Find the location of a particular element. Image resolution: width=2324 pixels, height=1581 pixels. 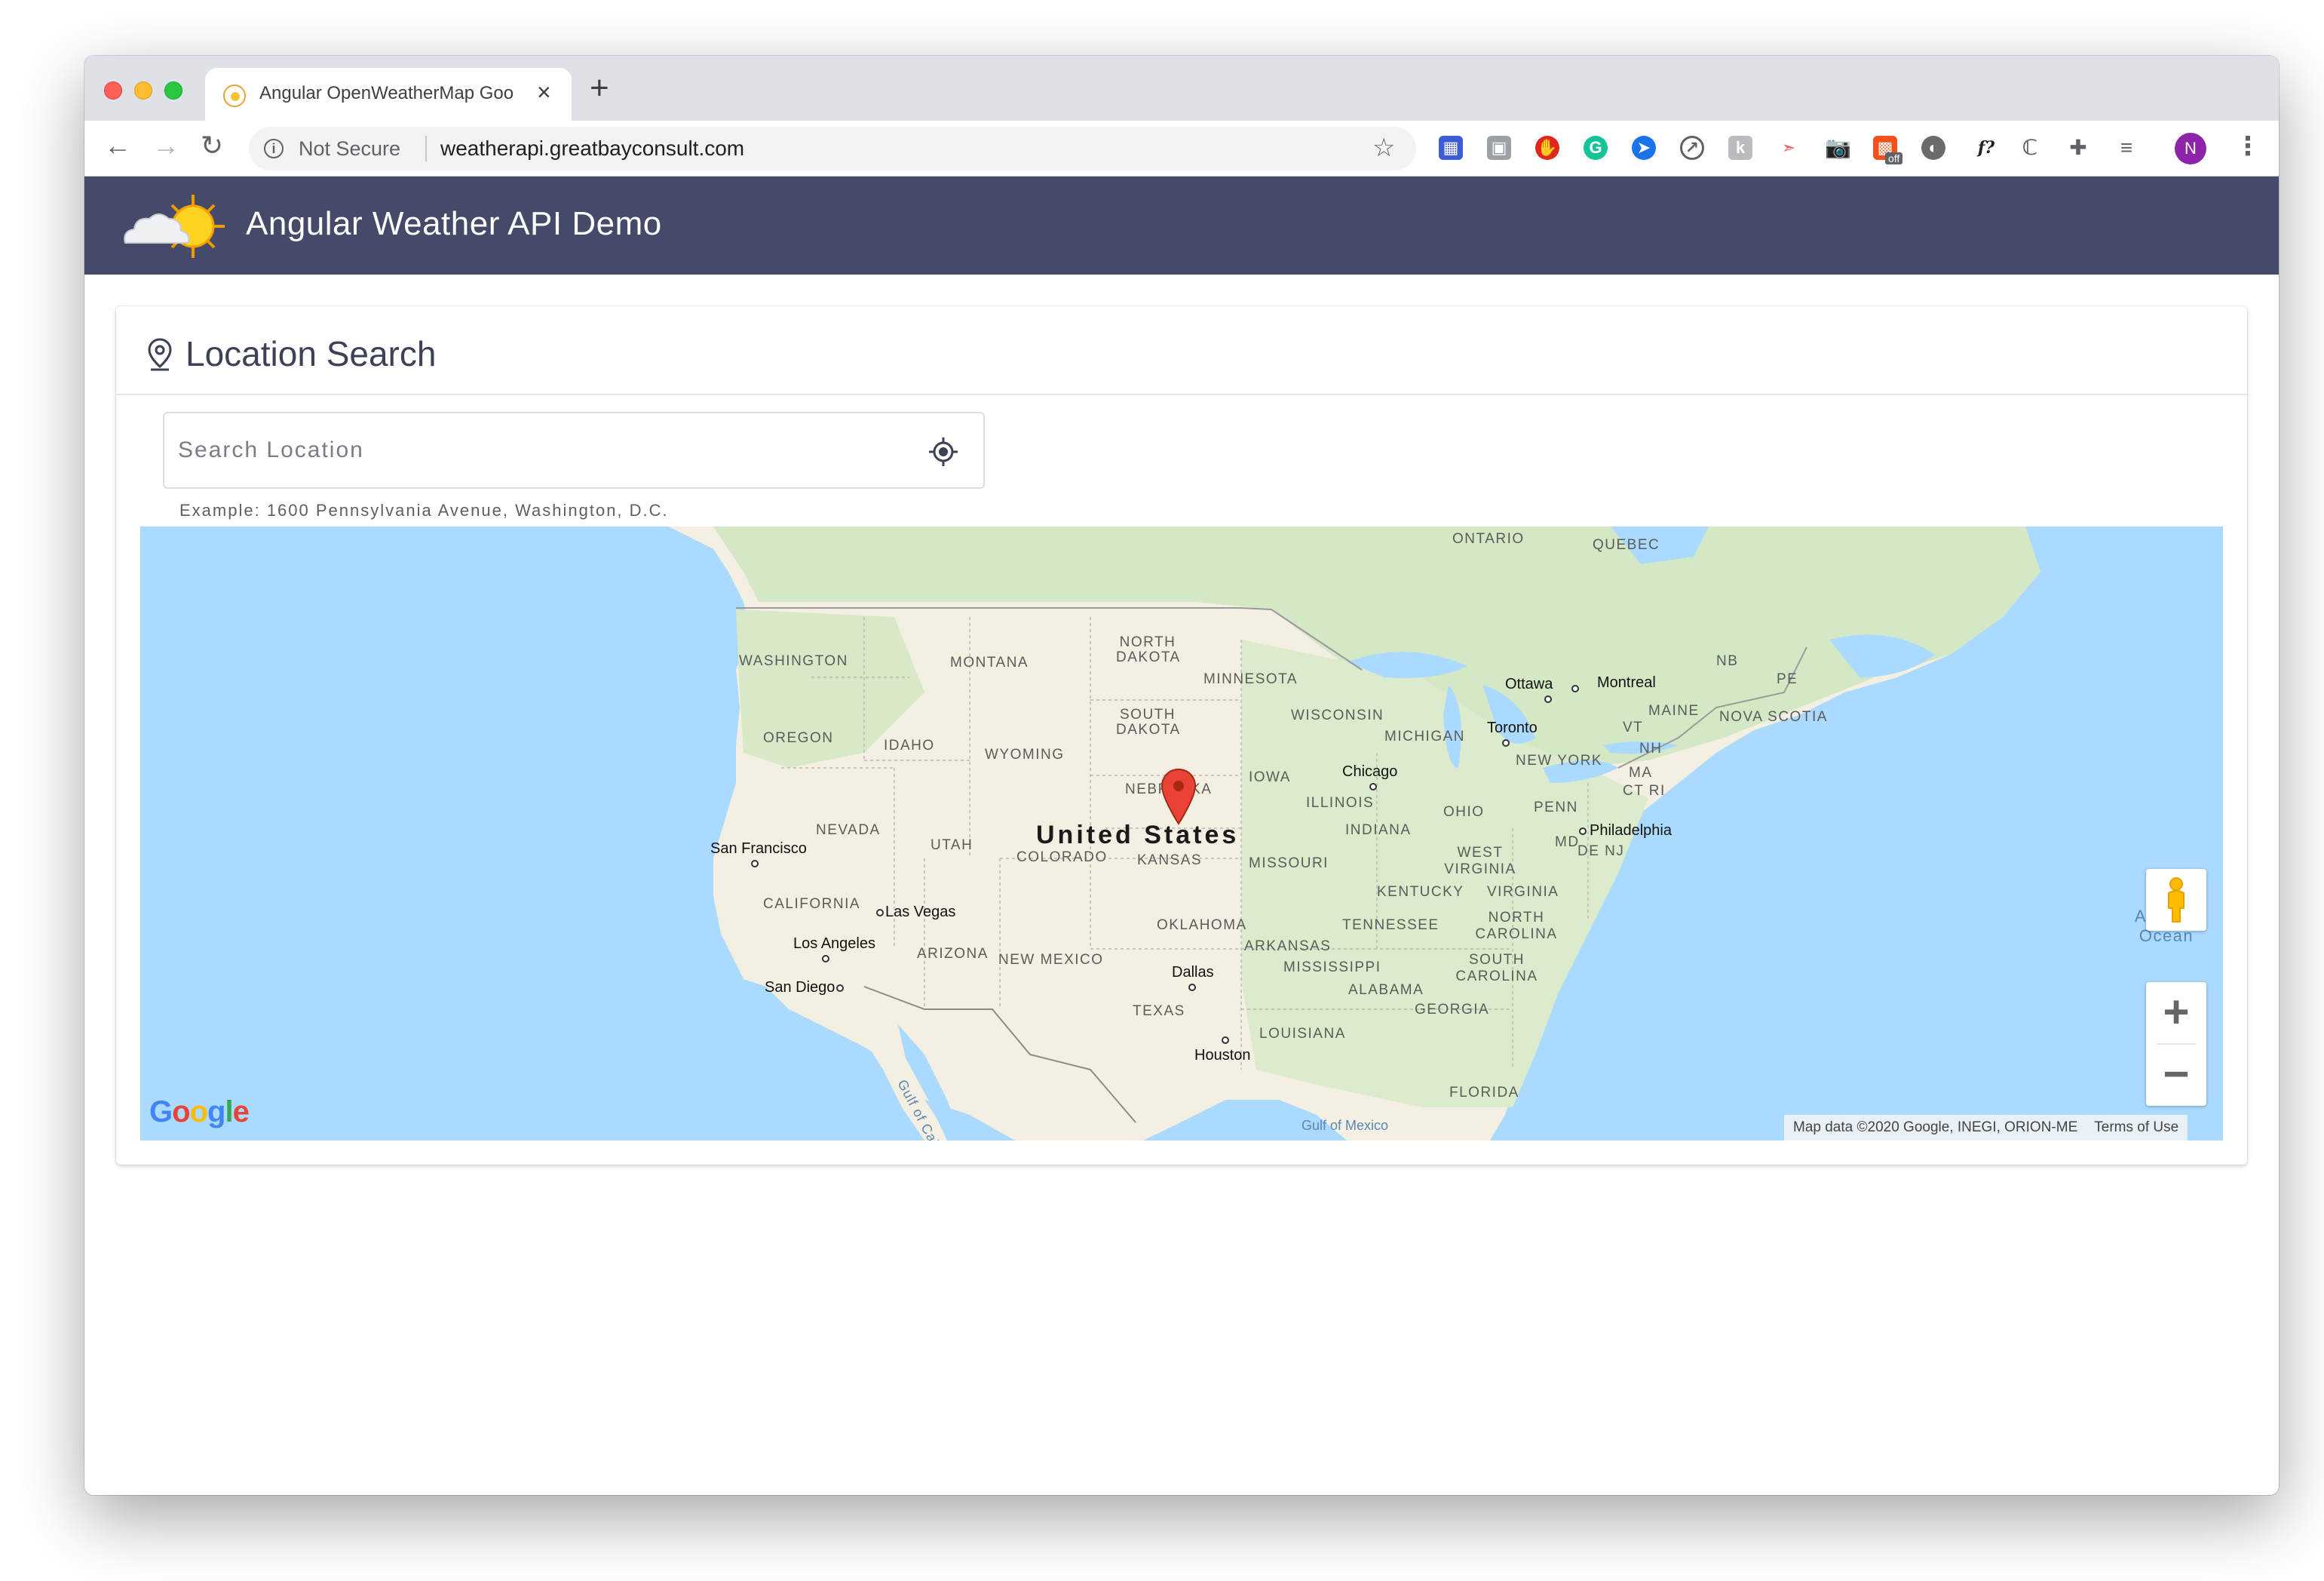

extensions-puzzle-icon: ✚ is located at coordinates (2078, 148).